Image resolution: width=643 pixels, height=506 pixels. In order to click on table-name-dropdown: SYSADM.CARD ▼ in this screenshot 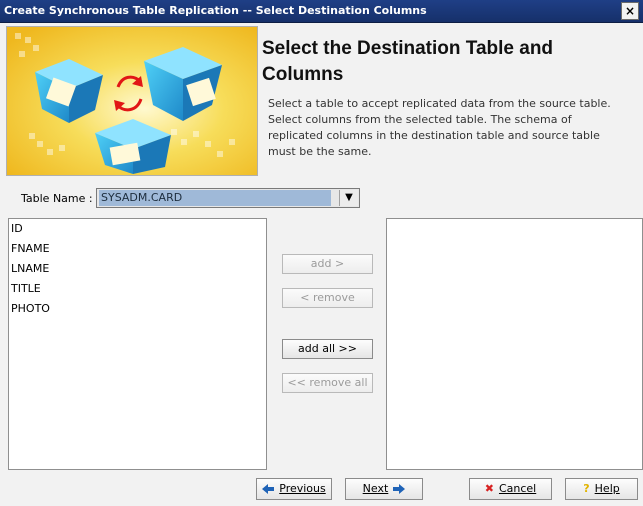, I will do `click(228, 198)`.